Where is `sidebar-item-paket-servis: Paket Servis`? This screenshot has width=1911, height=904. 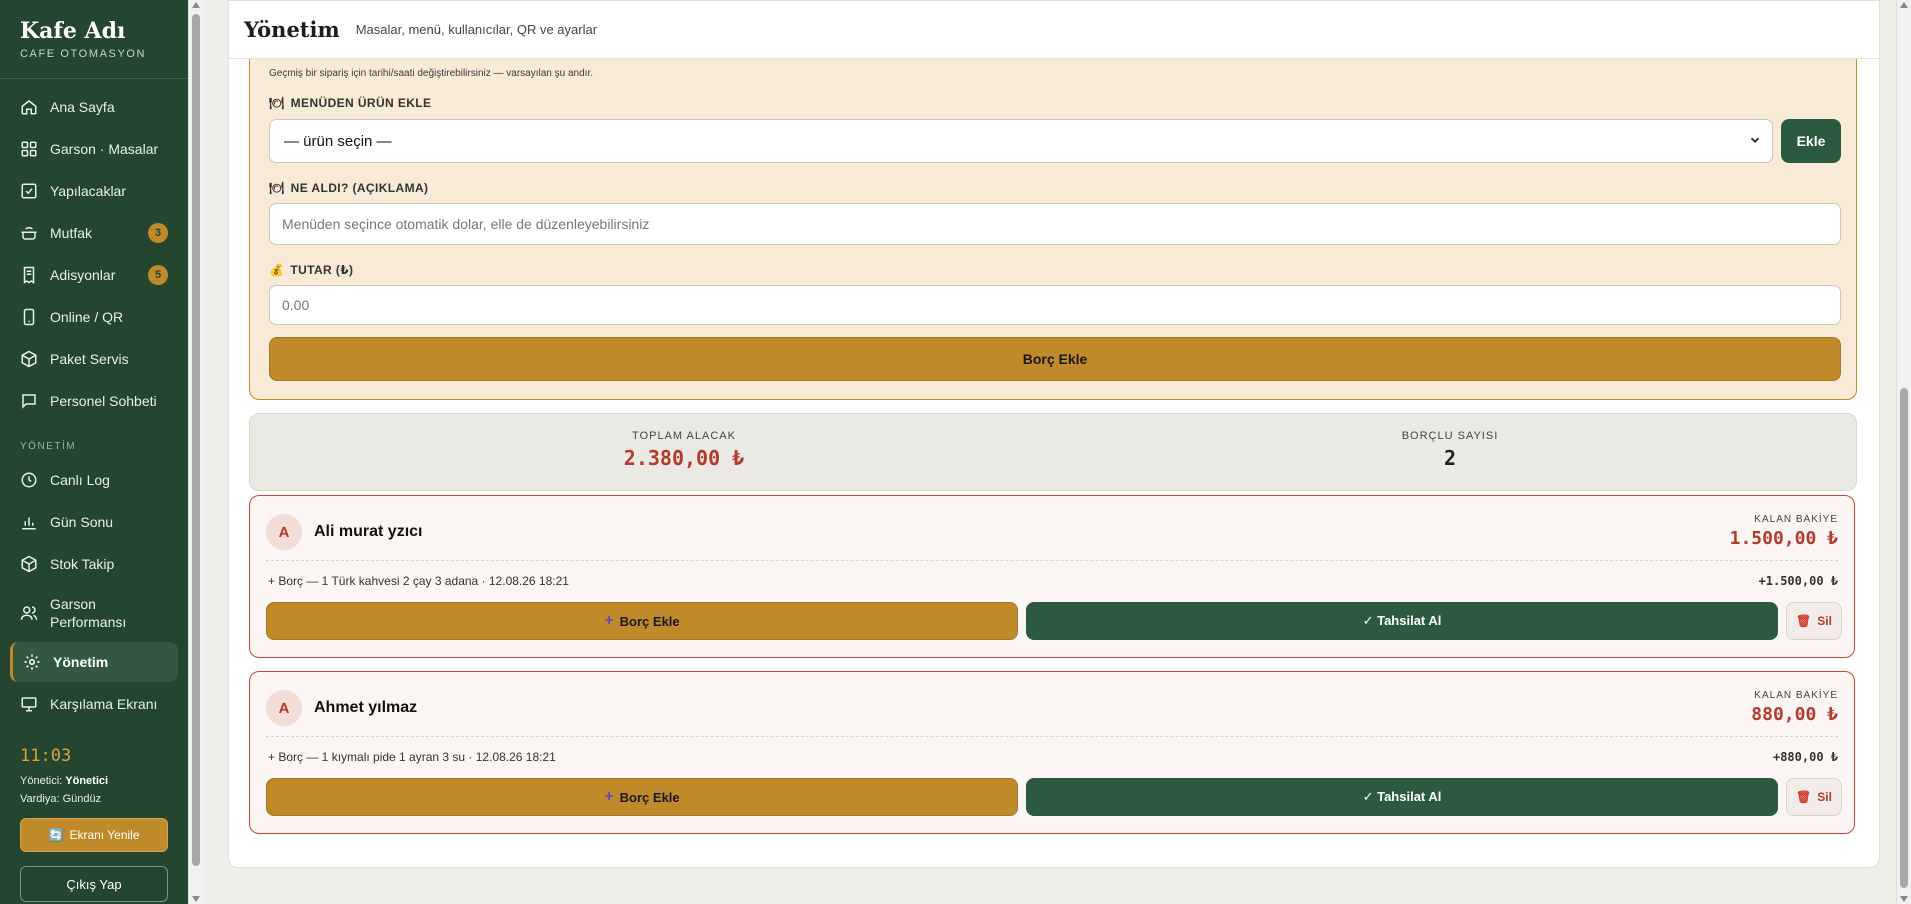 sidebar-item-paket-servis: Paket Servis is located at coordinates (94, 359).